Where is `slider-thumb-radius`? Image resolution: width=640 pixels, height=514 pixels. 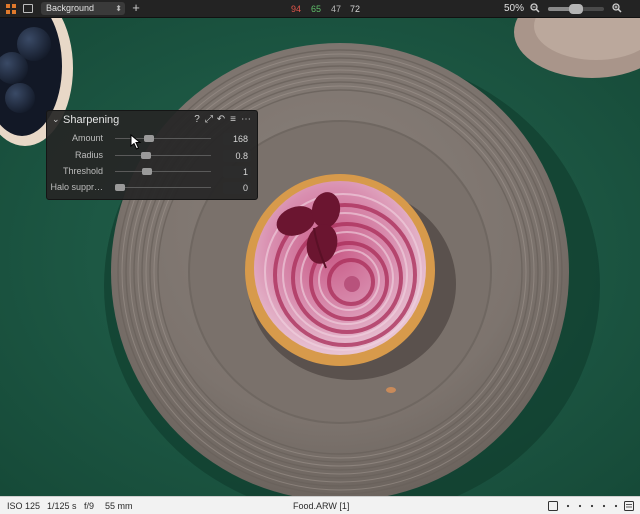
slider-thumb-radius is located at coordinates (145, 155).